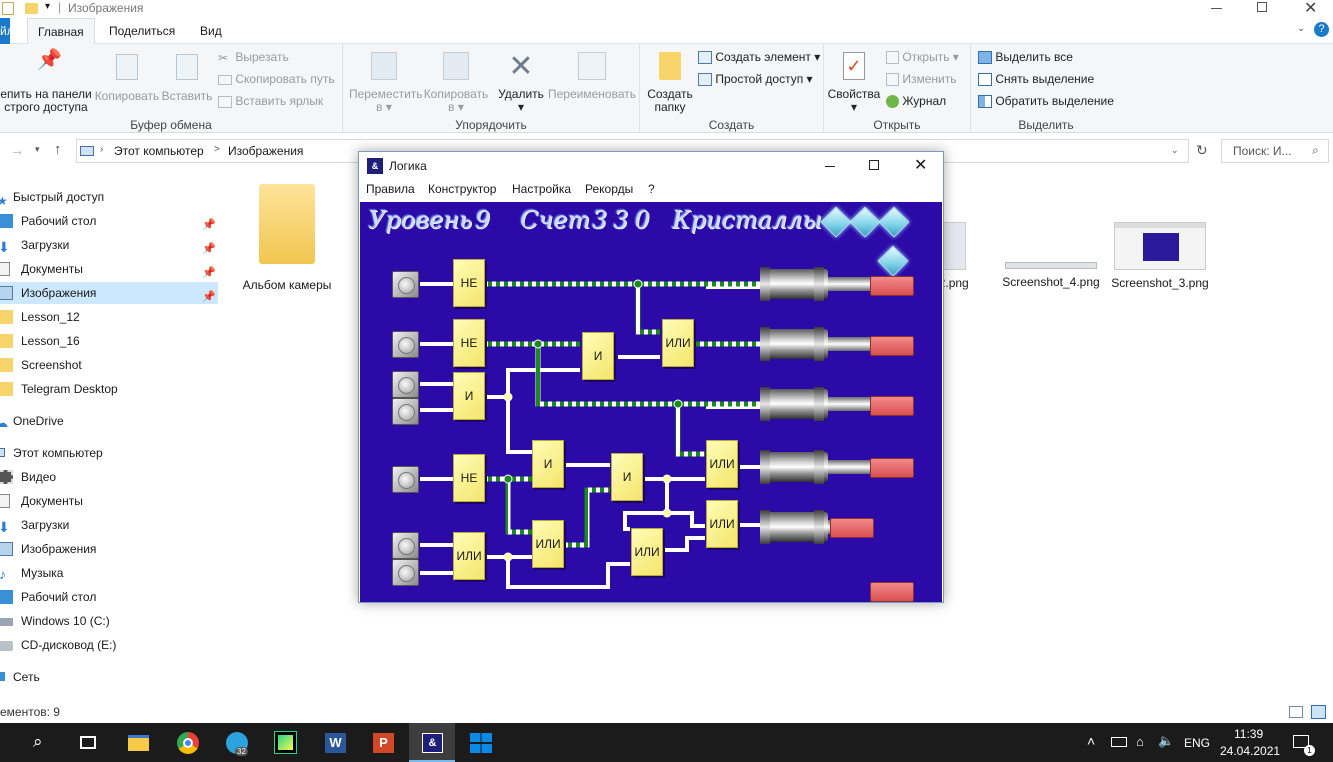  Describe the element at coordinates (1197, 743) in the screenshot. I see `language-indicator: ENG` at that location.